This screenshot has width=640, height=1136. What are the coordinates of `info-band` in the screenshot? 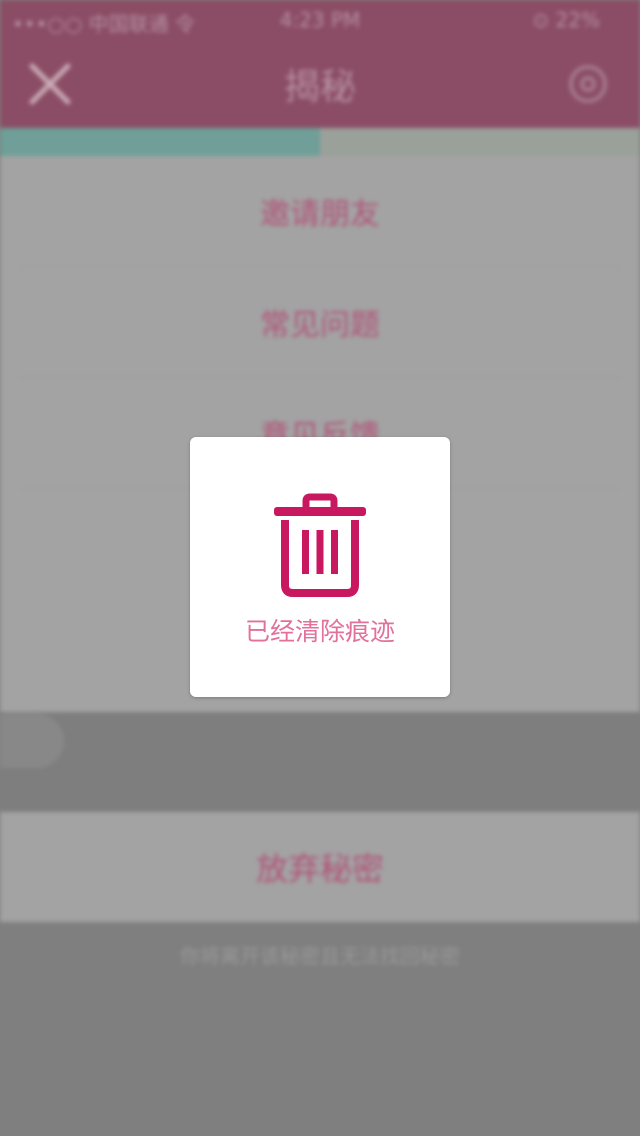 It's located at (320, 761).